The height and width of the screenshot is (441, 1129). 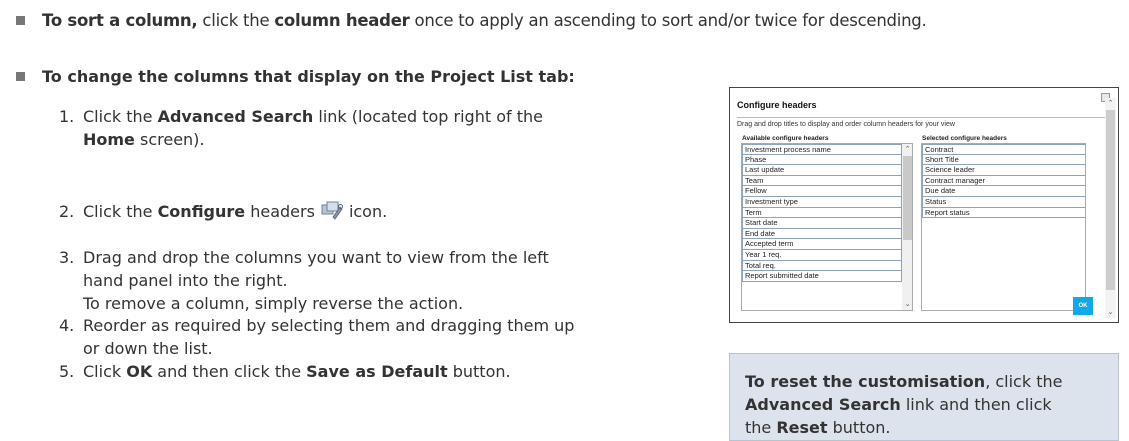 I want to click on available-headers-title: Available configure headers, so click(x=785, y=138).